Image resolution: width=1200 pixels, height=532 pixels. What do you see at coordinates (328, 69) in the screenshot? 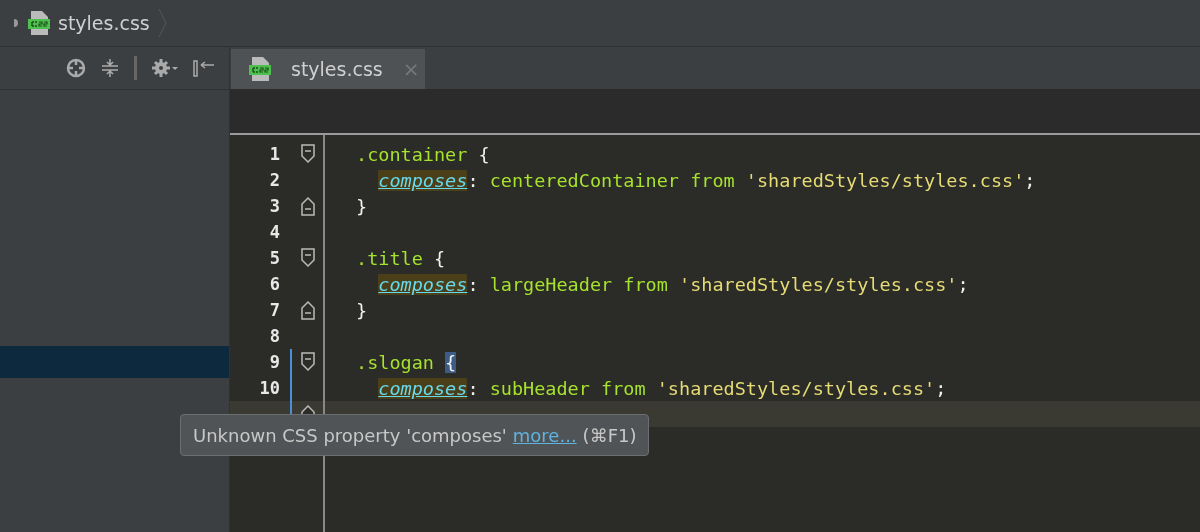
I see `editor-tab: styles.css ×` at bounding box center [328, 69].